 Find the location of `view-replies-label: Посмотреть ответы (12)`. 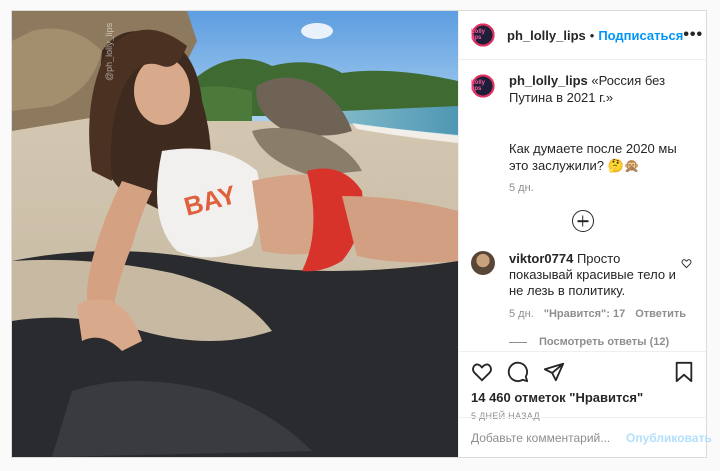

view-replies-label: Посмотреть ответы (12) is located at coordinates (604, 342).